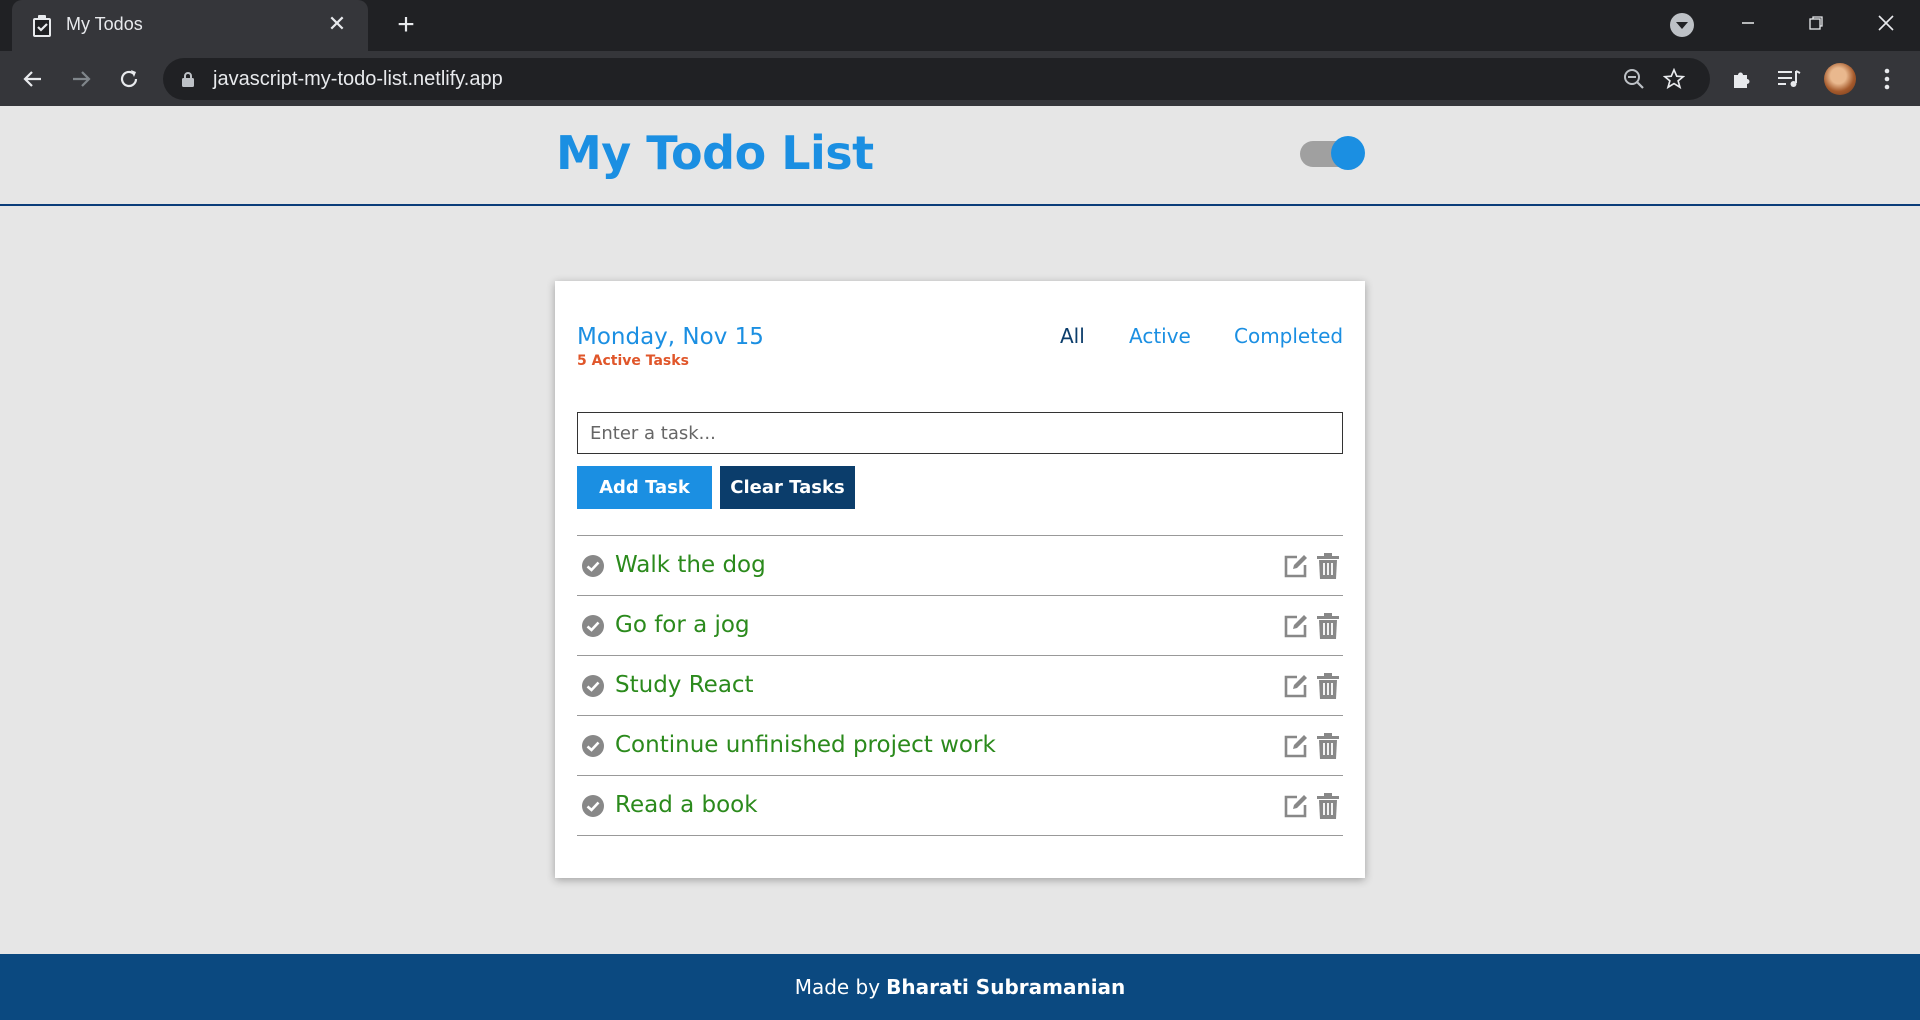 The height and width of the screenshot is (1020, 1920). I want to click on tab-title: My Todos, so click(104, 24).